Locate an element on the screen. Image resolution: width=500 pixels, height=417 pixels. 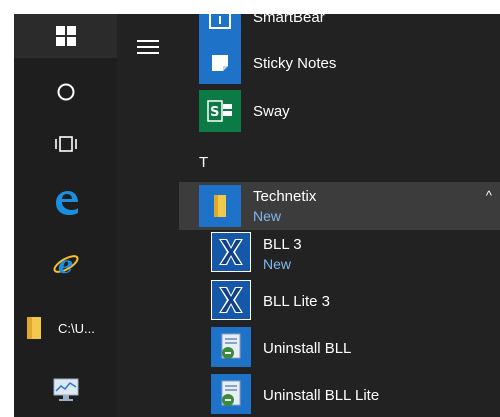
folder-subitem-bll-lite-3: BLL Lite 3 is located at coordinates (308, 303).